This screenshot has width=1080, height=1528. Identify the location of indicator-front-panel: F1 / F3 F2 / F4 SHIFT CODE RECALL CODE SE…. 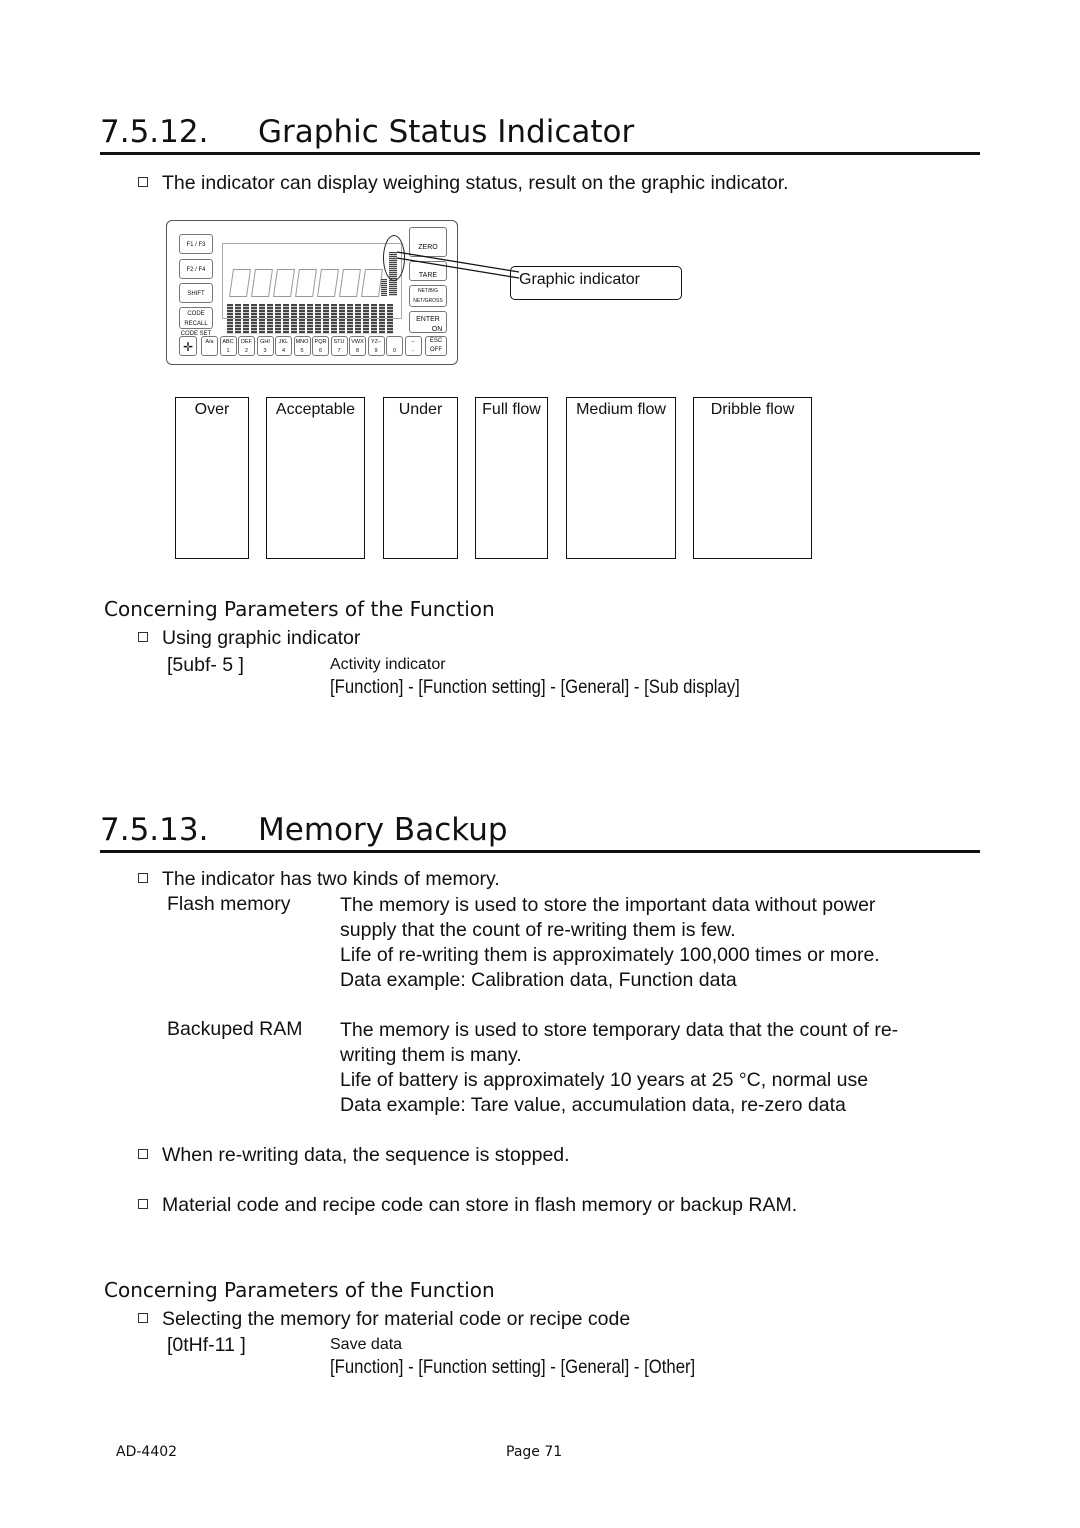
(312, 292).